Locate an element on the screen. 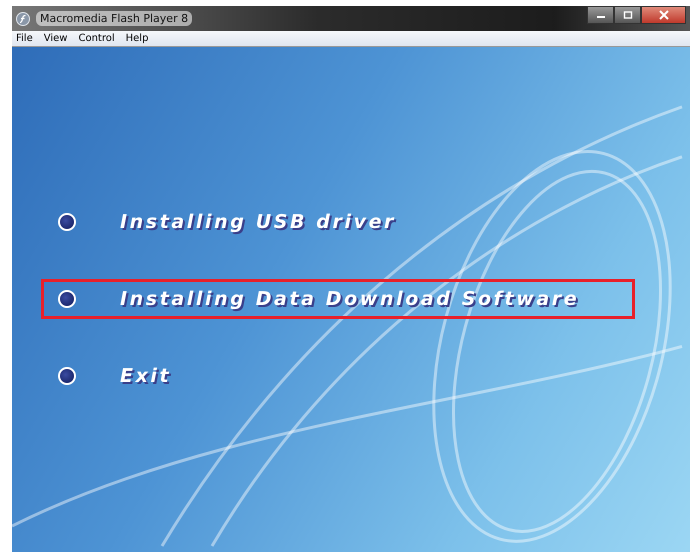  maximize-button is located at coordinates (627, 15).